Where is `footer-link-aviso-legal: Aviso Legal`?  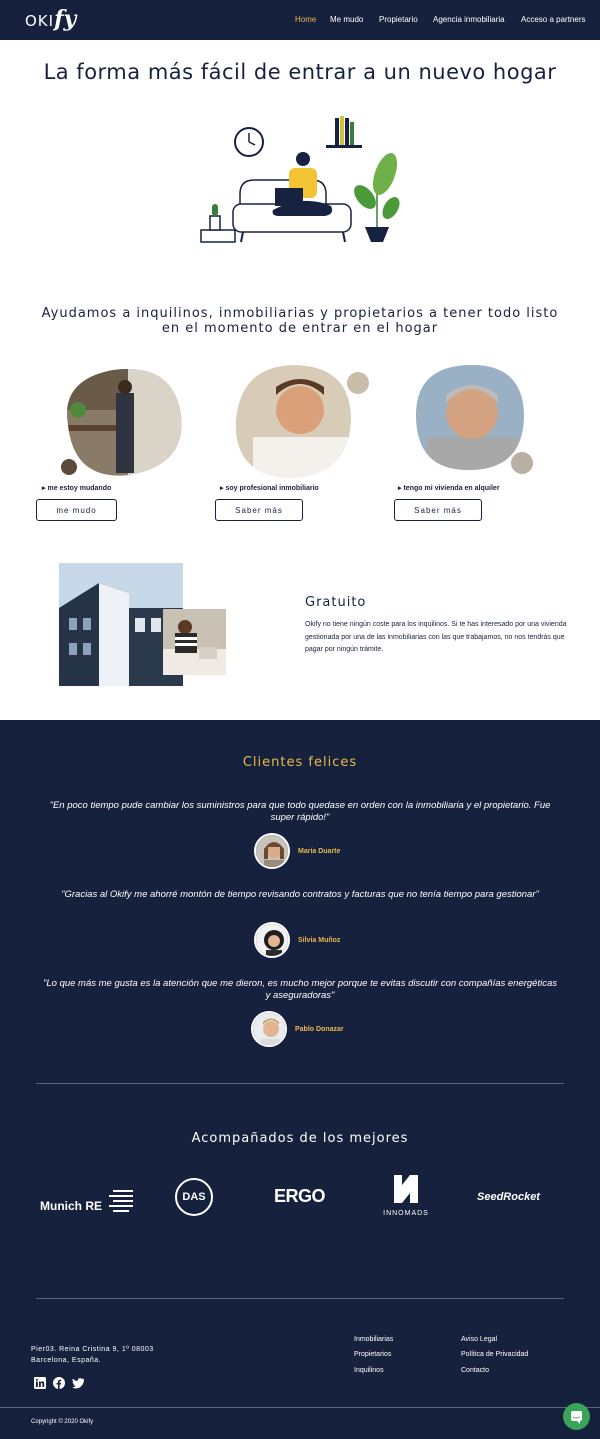
footer-link-aviso-legal: Aviso Legal is located at coordinates (479, 1339).